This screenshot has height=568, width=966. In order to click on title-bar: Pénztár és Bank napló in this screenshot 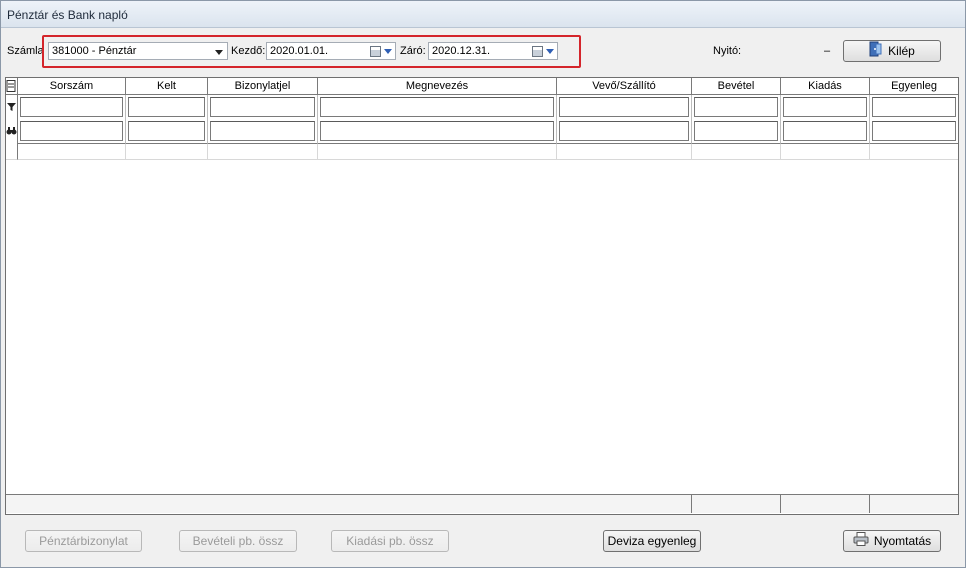, I will do `click(483, 14)`.